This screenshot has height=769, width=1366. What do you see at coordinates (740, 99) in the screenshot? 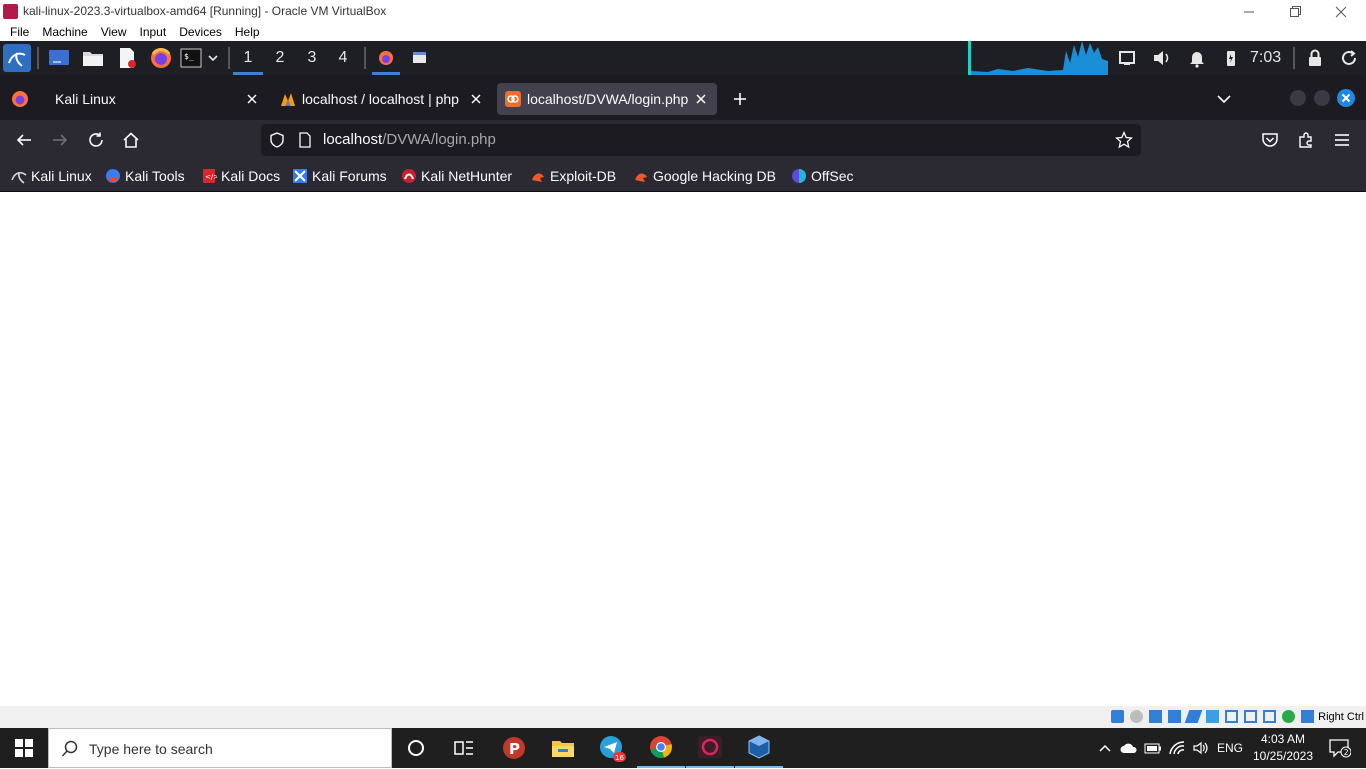
I see `new-tab-button` at bounding box center [740, 99].